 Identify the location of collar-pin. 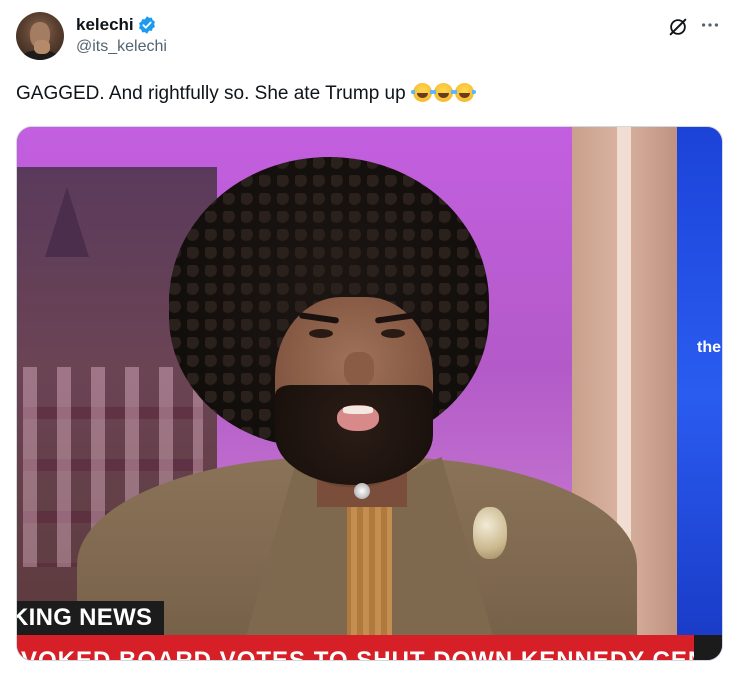
(362, 491).